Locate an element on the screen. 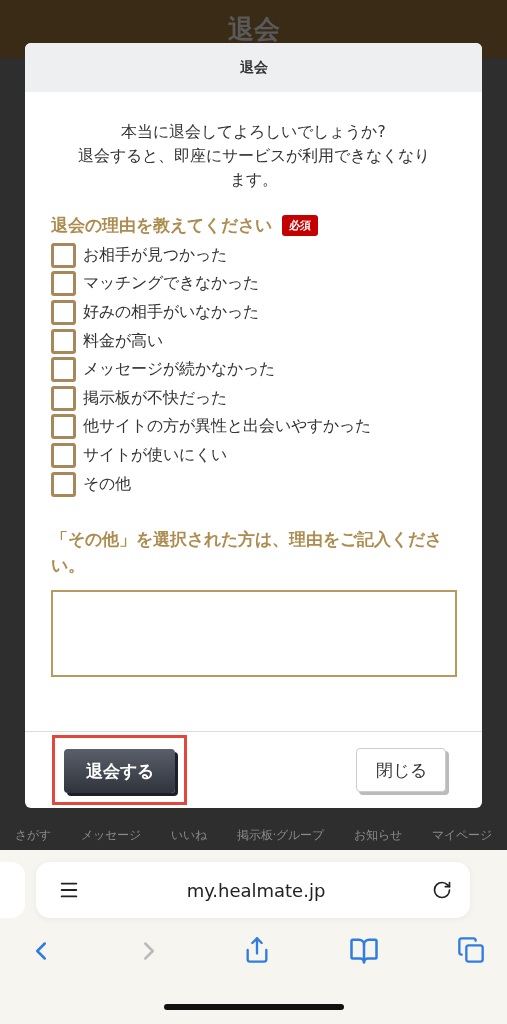 This screenshot has width=507, height=1024. nav-tab: いいね is located at coordinates (188, 835).